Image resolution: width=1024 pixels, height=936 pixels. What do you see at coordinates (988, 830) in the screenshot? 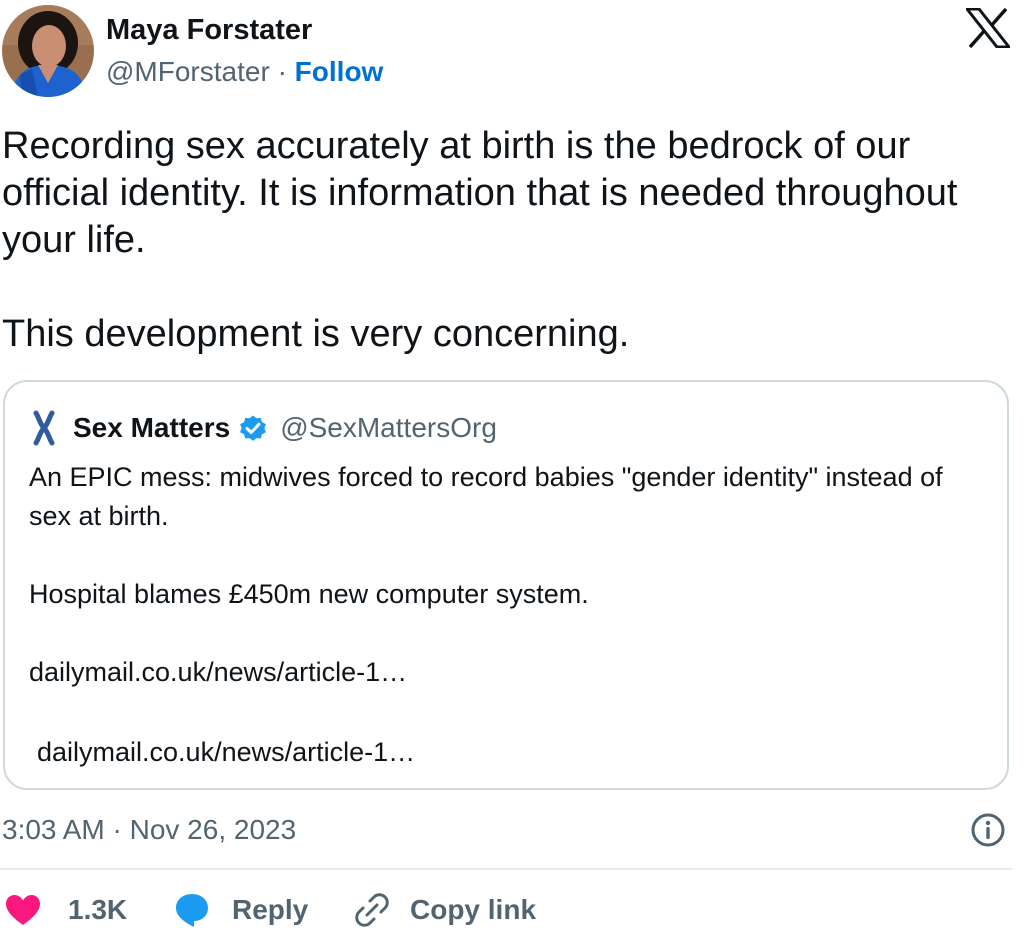
I see `info-icon` at bounding box center [988, 830].